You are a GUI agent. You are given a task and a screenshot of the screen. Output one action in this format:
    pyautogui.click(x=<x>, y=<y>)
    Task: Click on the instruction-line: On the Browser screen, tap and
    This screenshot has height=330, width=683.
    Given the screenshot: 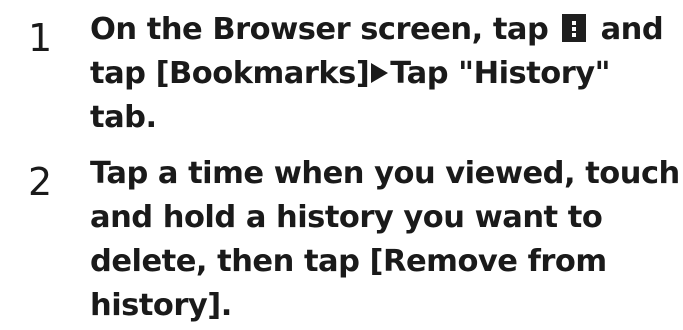 What is the action you would take?
    pyautogui.click(x=382, y=30)
    